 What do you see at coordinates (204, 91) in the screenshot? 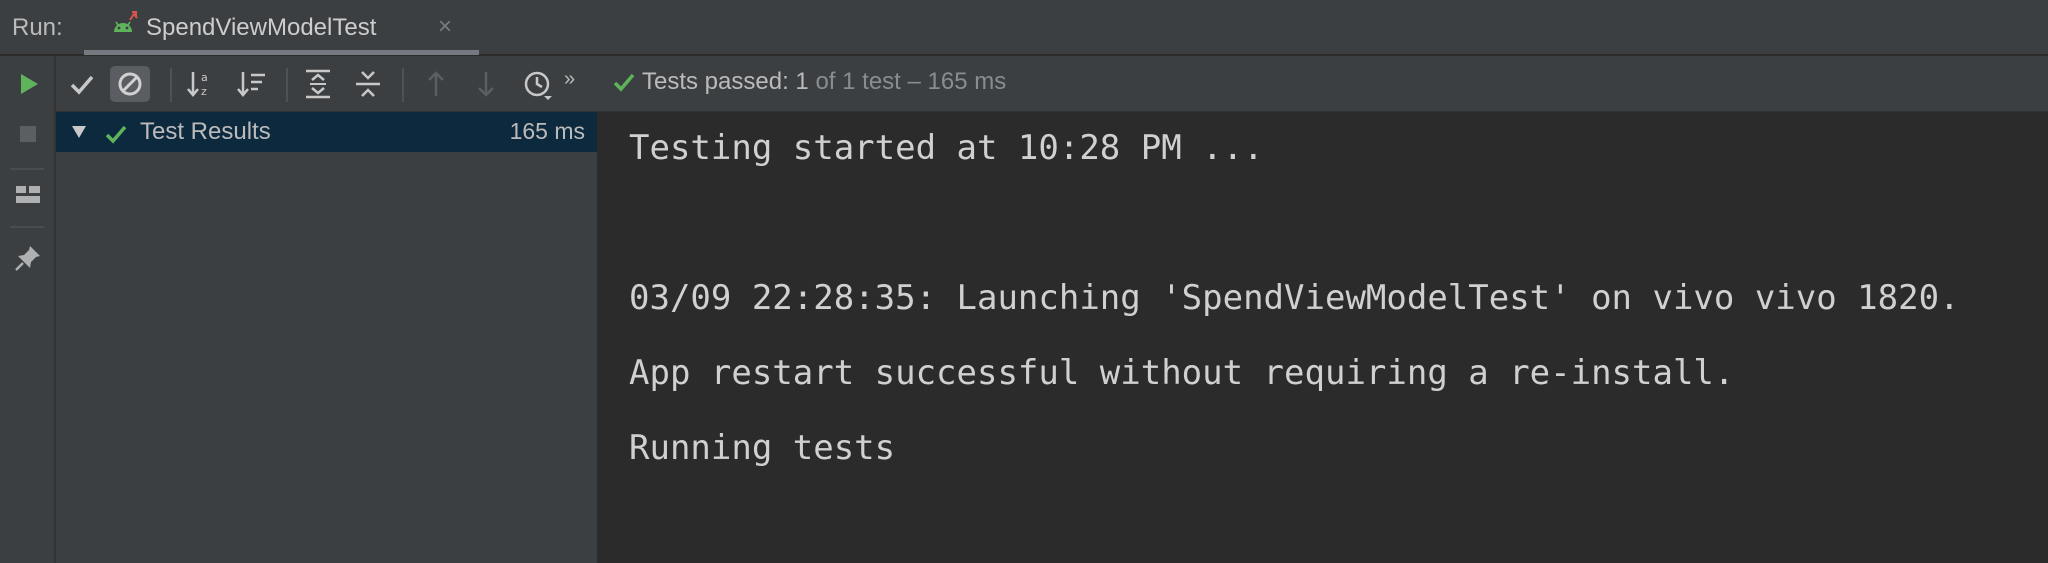
I see `svg-text: z` at bounding box center [204, 91].